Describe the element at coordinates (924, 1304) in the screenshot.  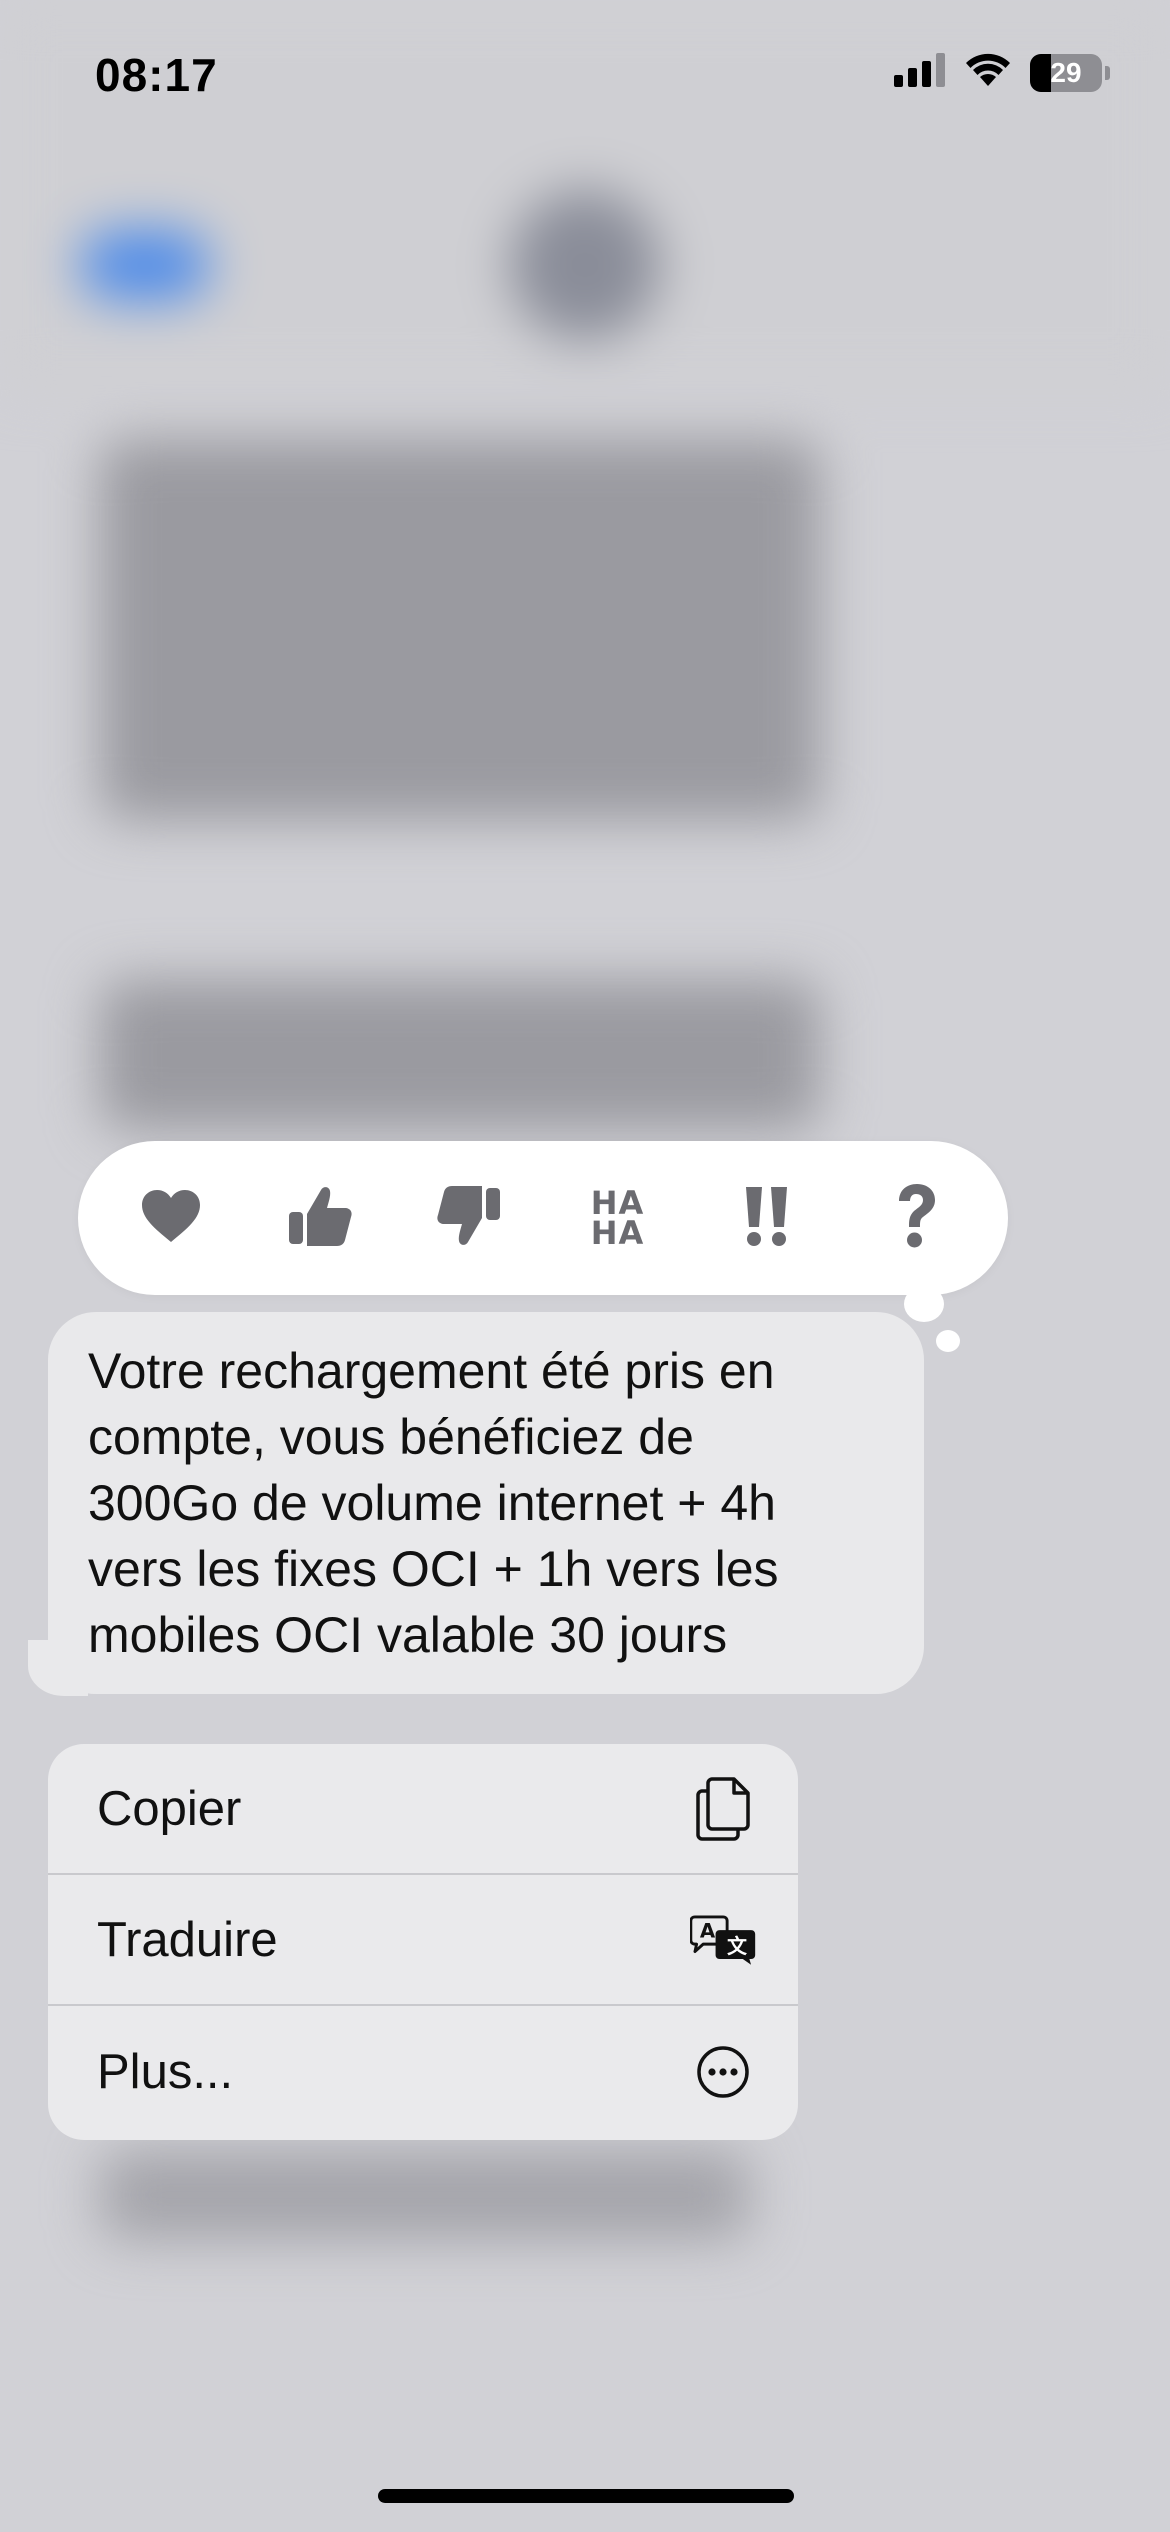
I see `tapback-bubble-tail-large` at that location.